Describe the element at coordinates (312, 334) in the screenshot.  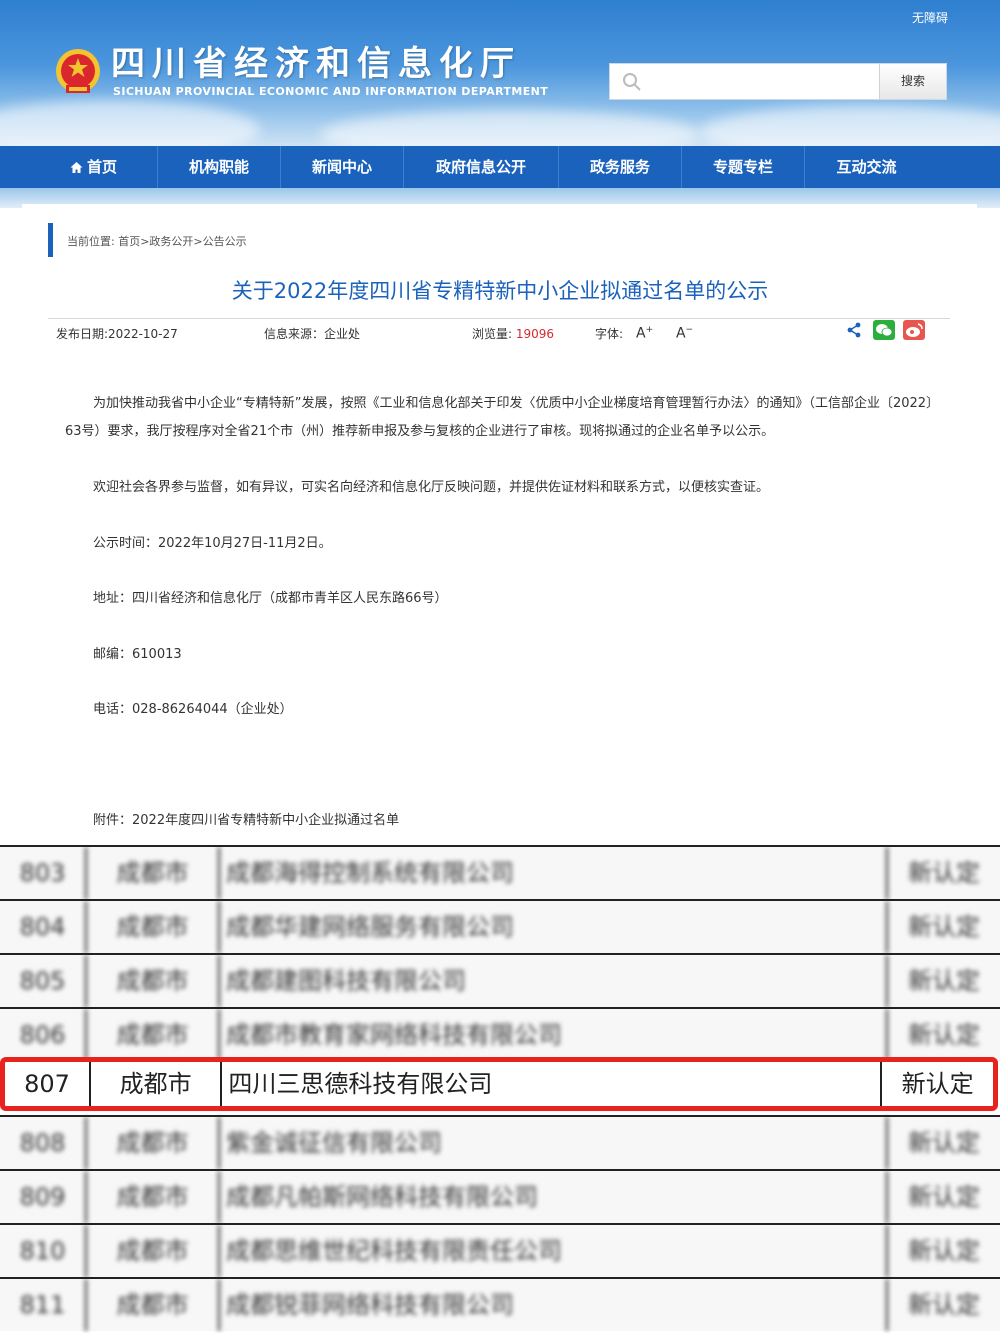
I see `info-source: 信息来源：企业处` at that location.